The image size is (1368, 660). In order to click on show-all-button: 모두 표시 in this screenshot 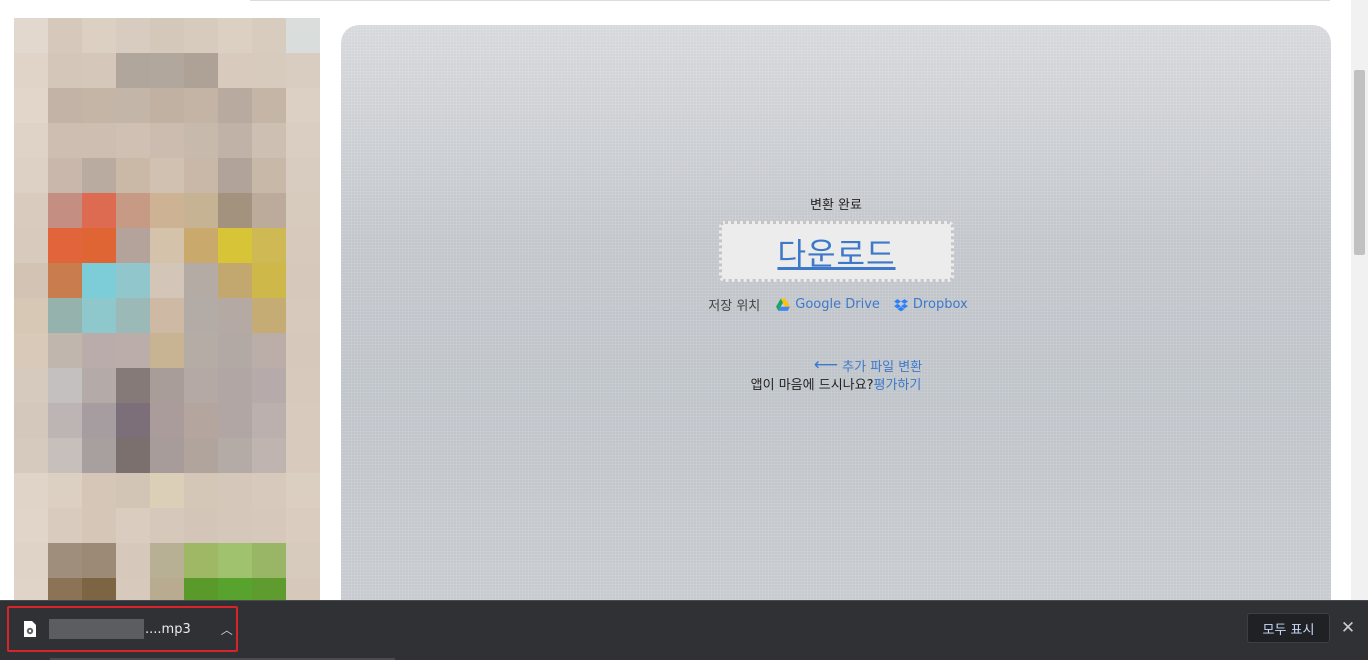, I will do `click(1288, 628)`.